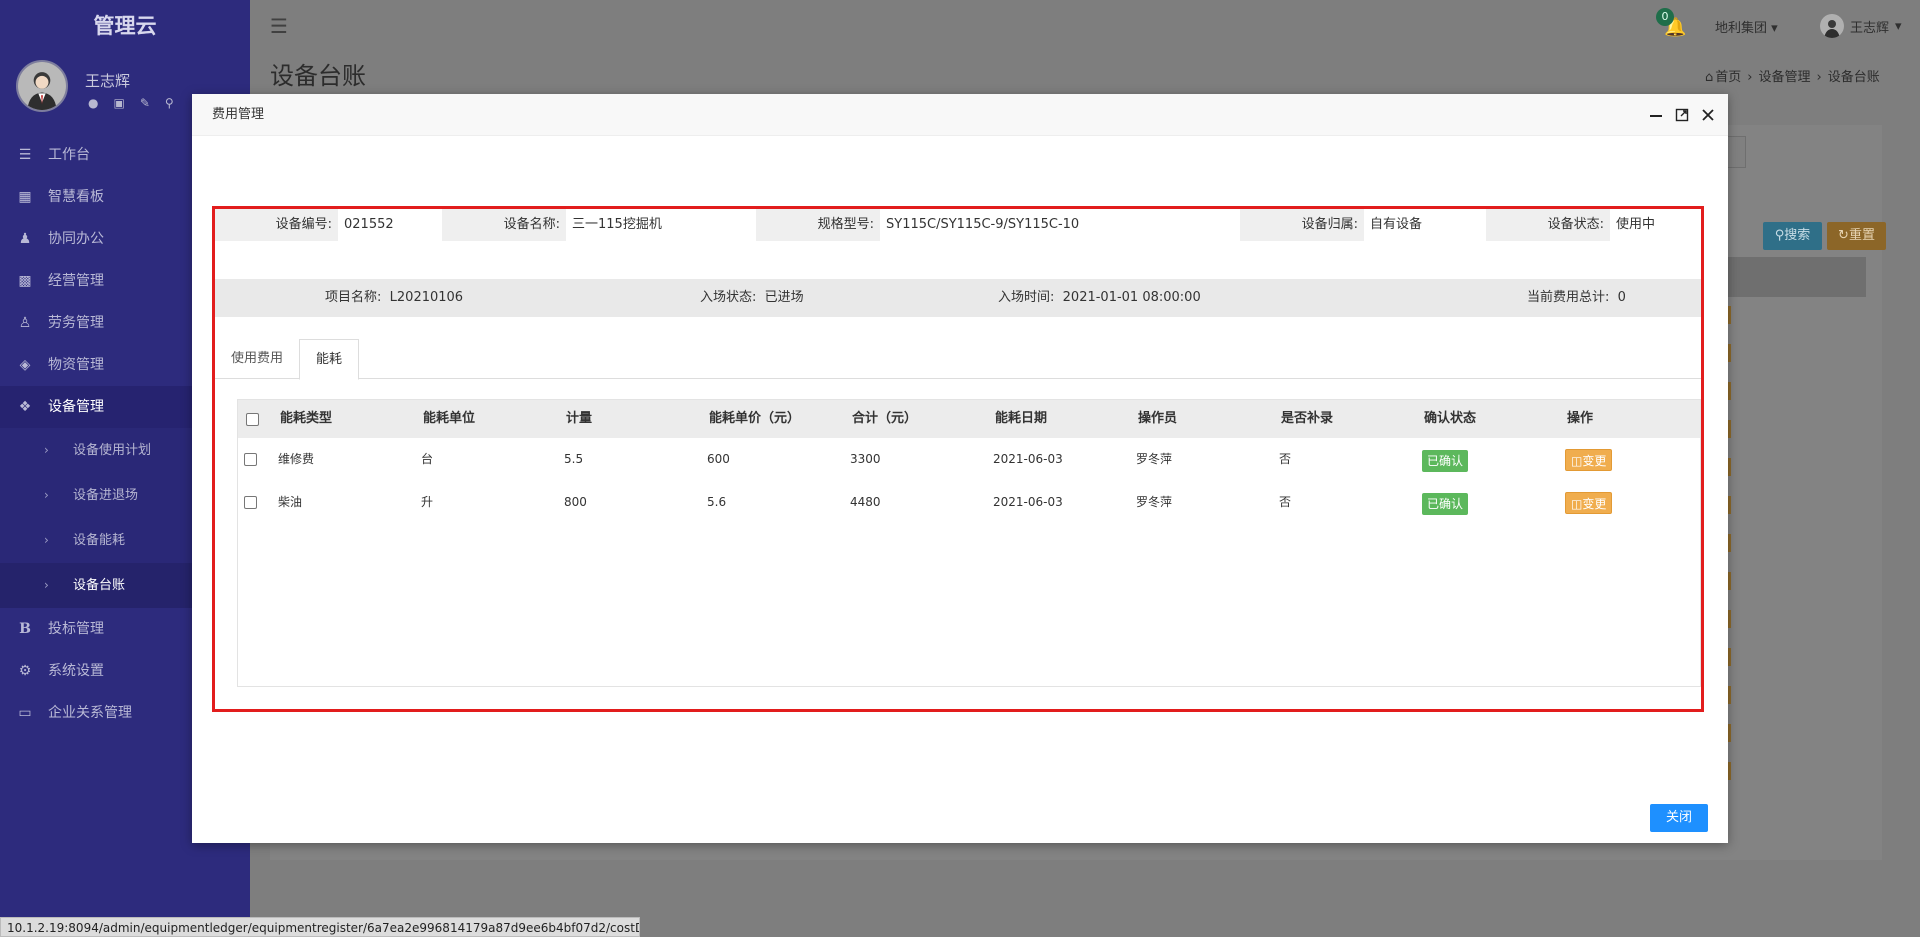  I want to click on desktop-icon: ▭, so click(25, 713).